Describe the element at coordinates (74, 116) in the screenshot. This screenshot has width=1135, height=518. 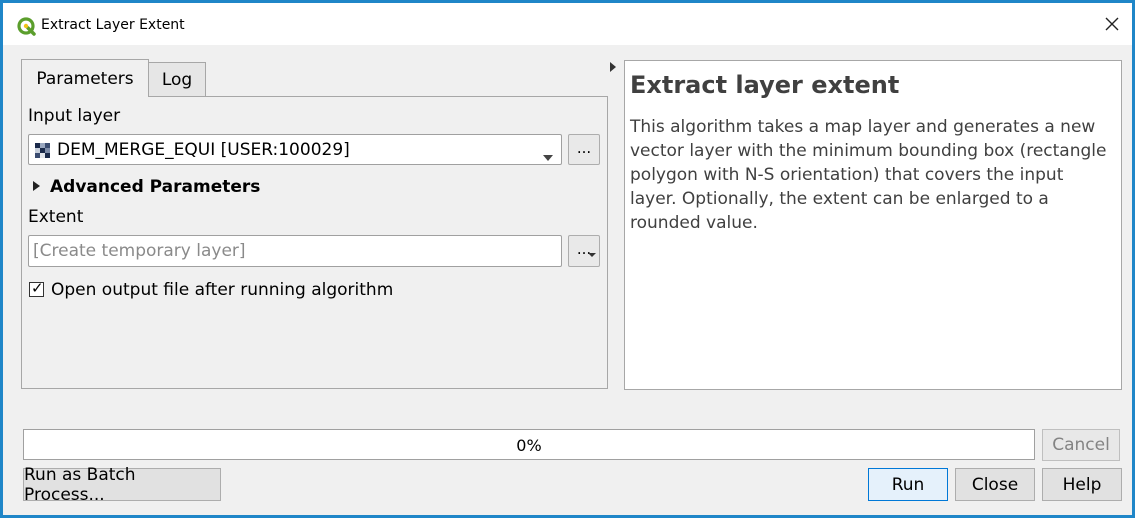
I see `input-layer-label: Input layer` at that location.